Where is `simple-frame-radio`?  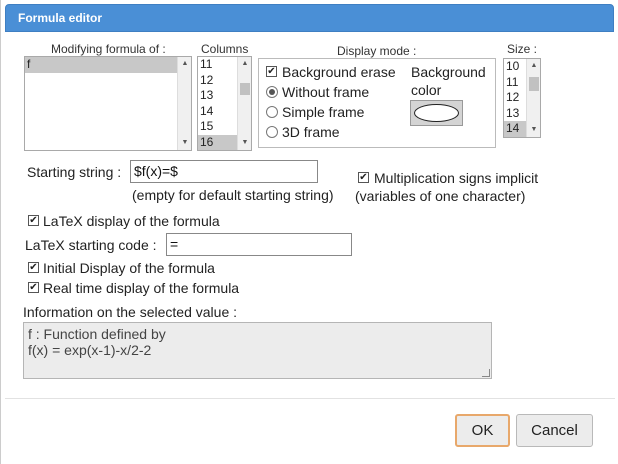 simple-frame-radio is located at coordinates (272, 112).